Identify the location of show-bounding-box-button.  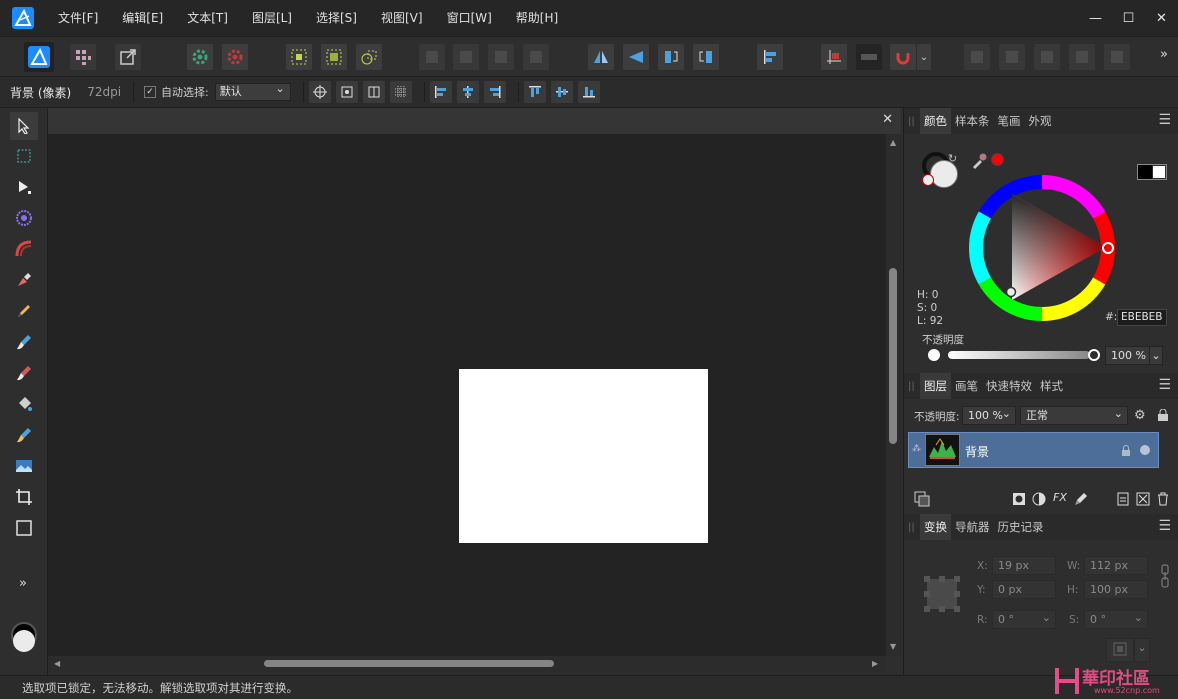
(346, 92).